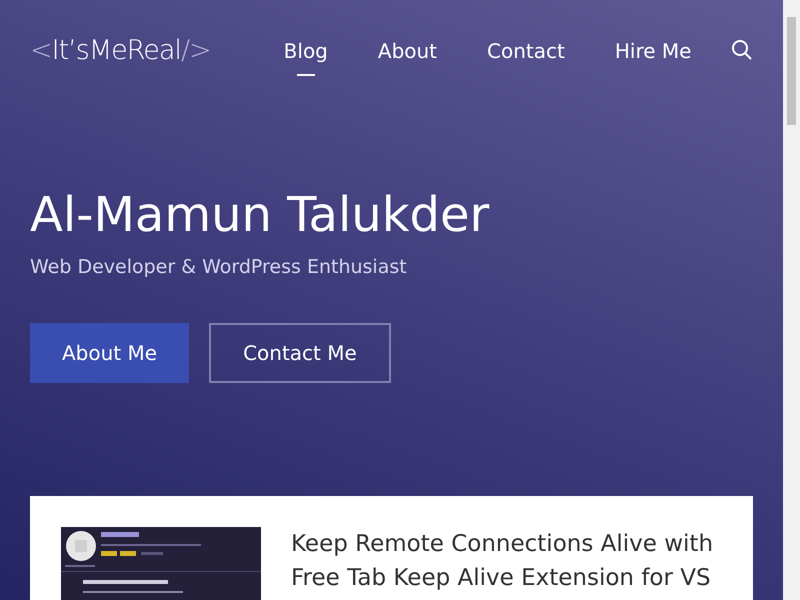  I want to click on hero-subtitle: Web Developer & WordPress Enthusiast, so click(219, 267).